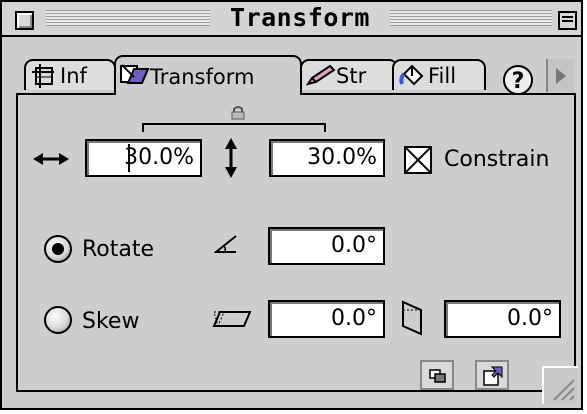  What do you see at coordinates (231, 160) in the screenshot?
I see `vertical-double-arrow-icon` at bounding box center [231, 160].